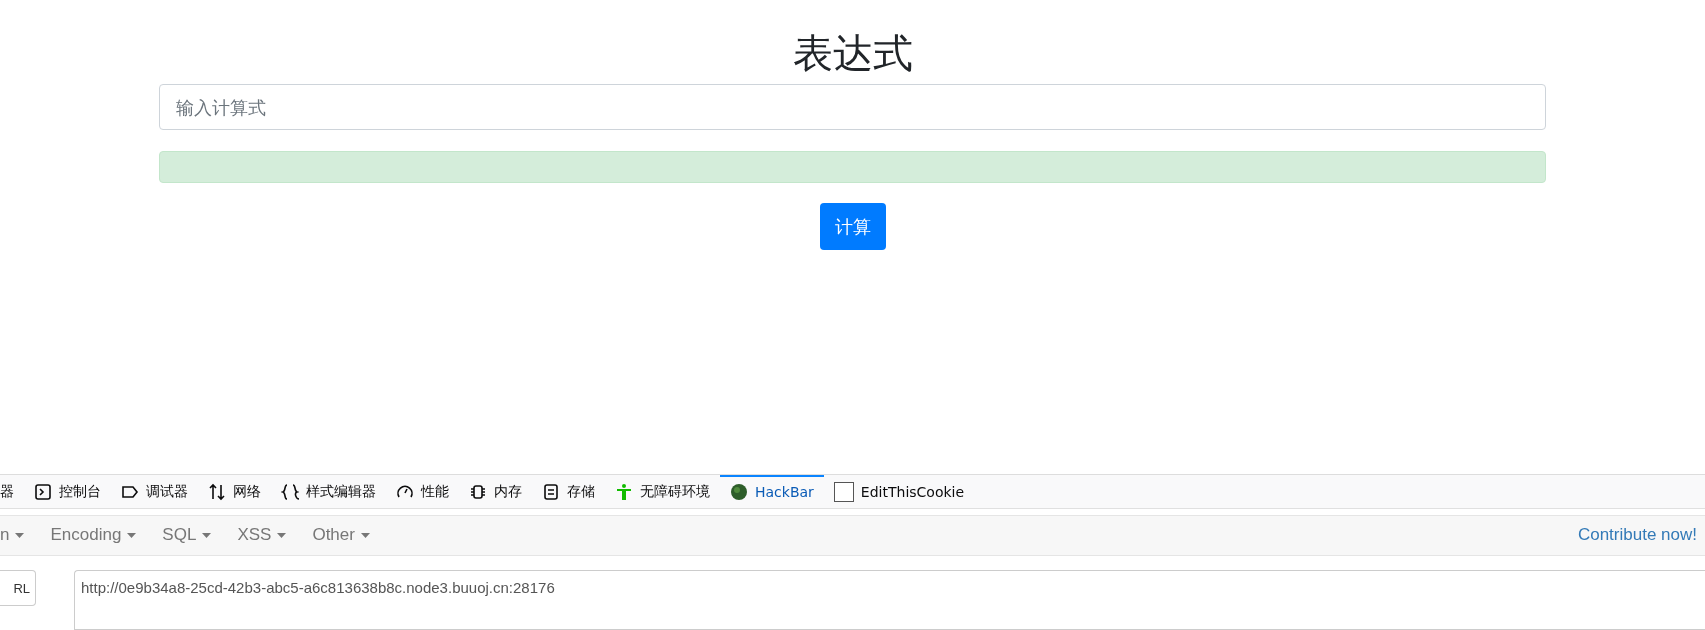 The height and width of the screenshot is (630, 1705). What do you see at coordinates (852, 107) in the screenshot?
I see `expression-input-field: 输入计算式` at bounding box center [852, 107].